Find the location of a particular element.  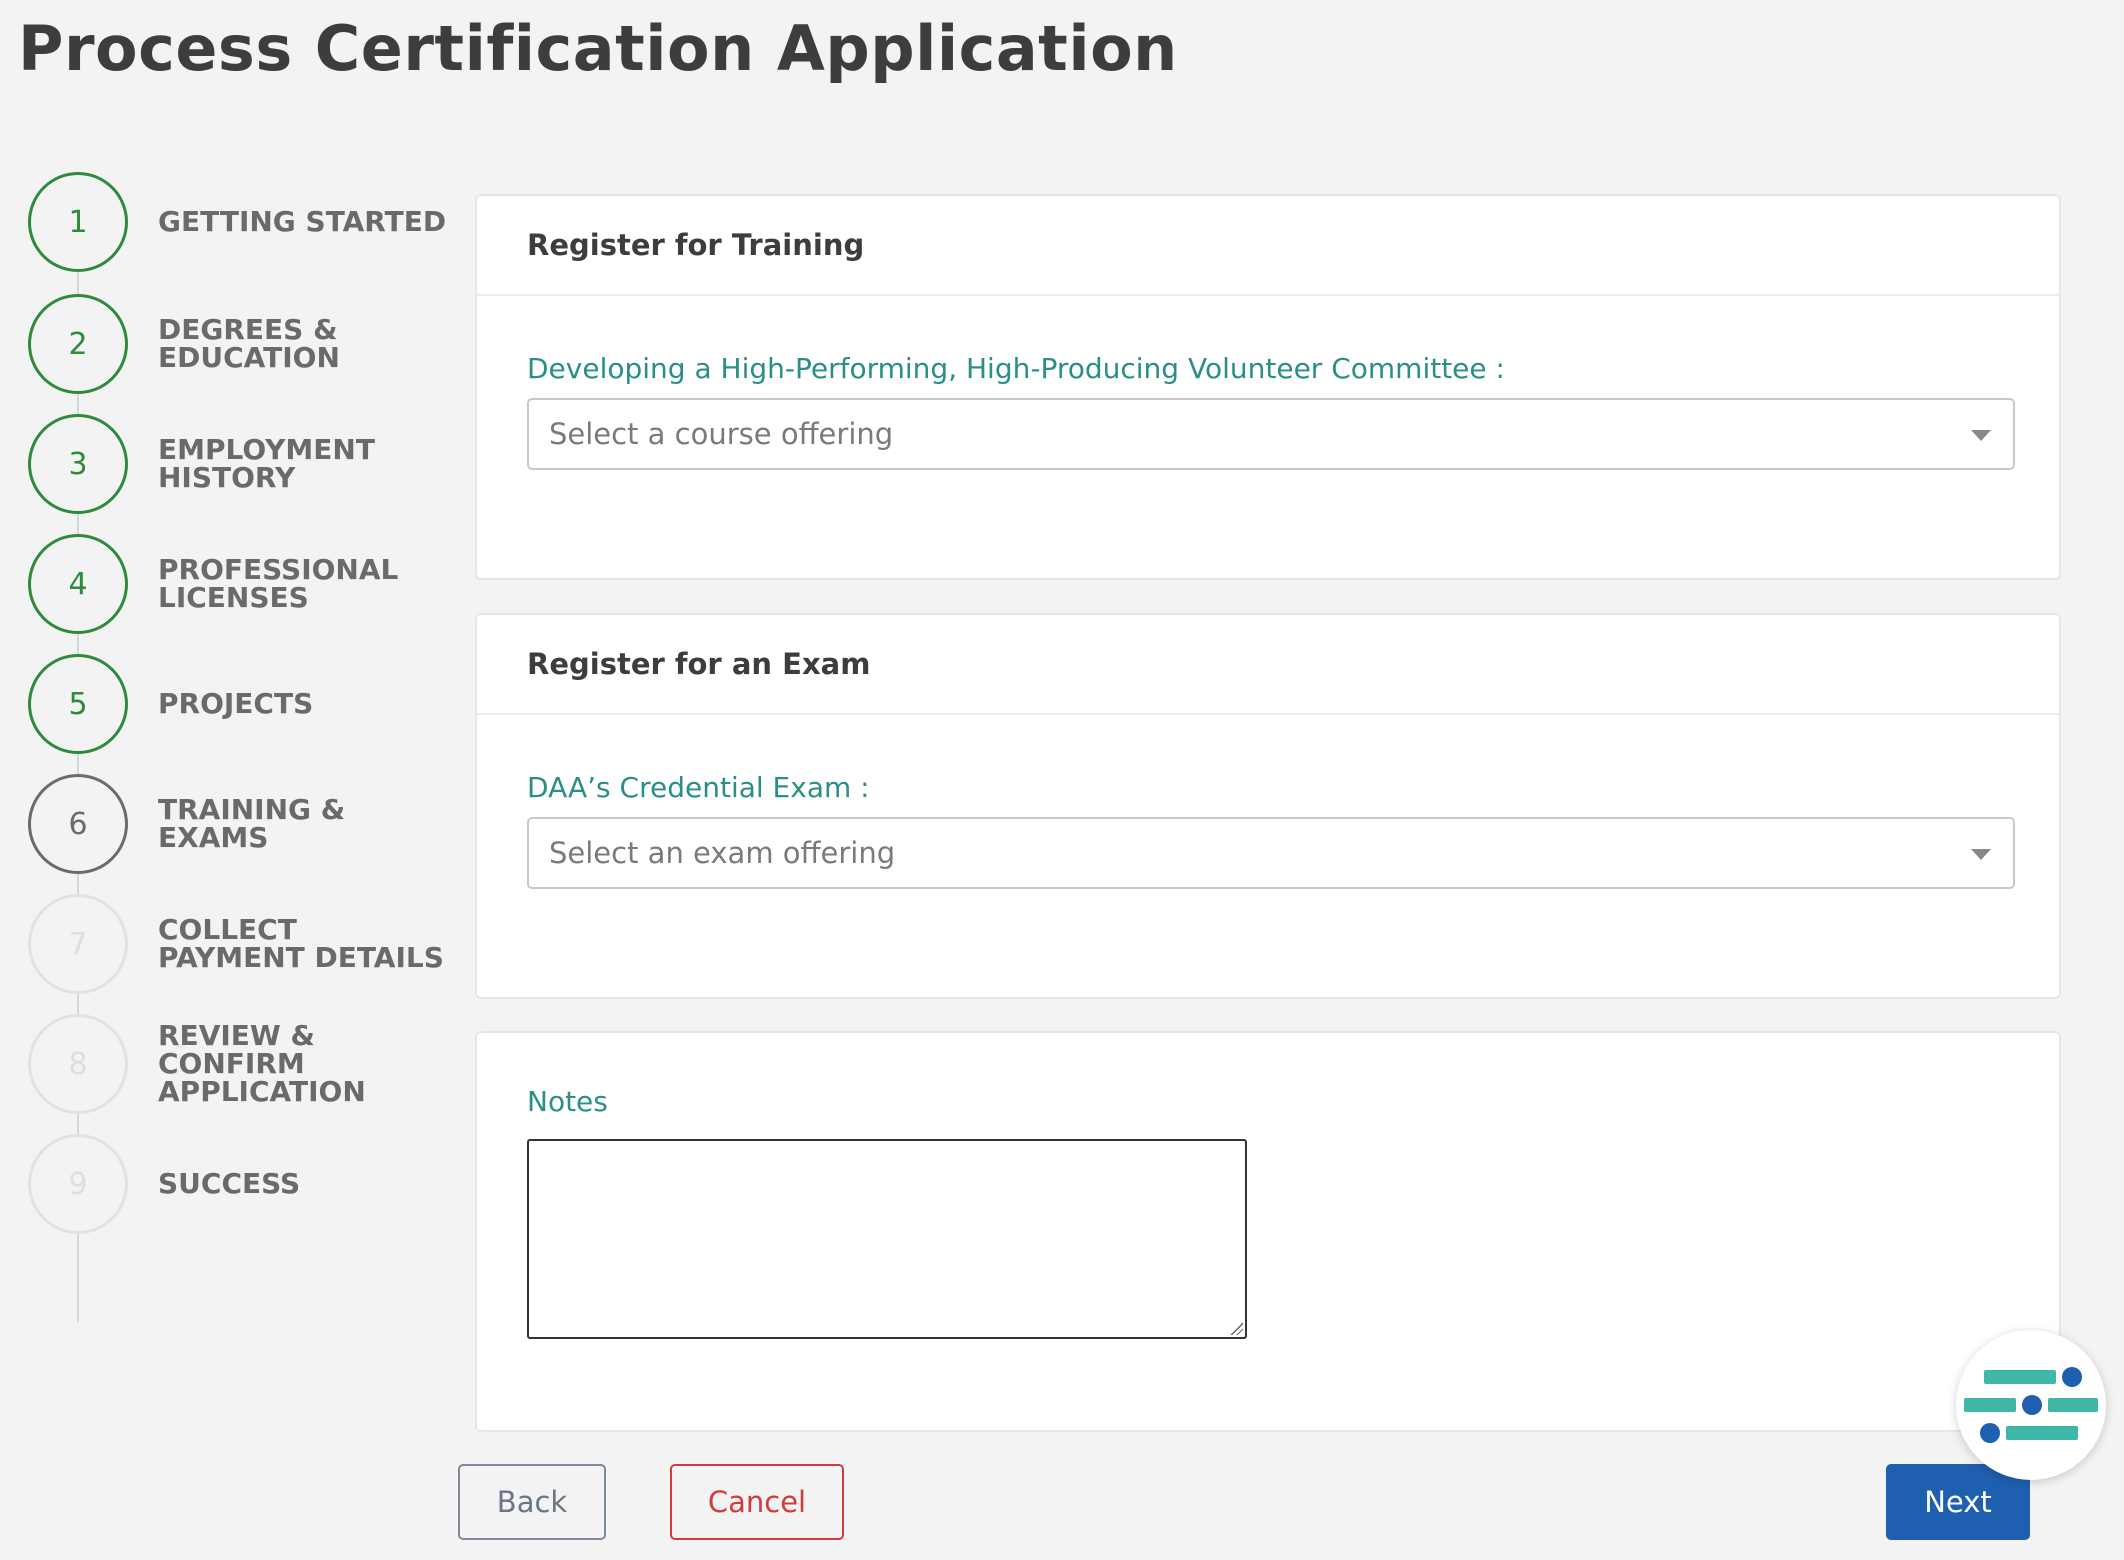

step-circle: 5 is located at coordinates (78, 704).